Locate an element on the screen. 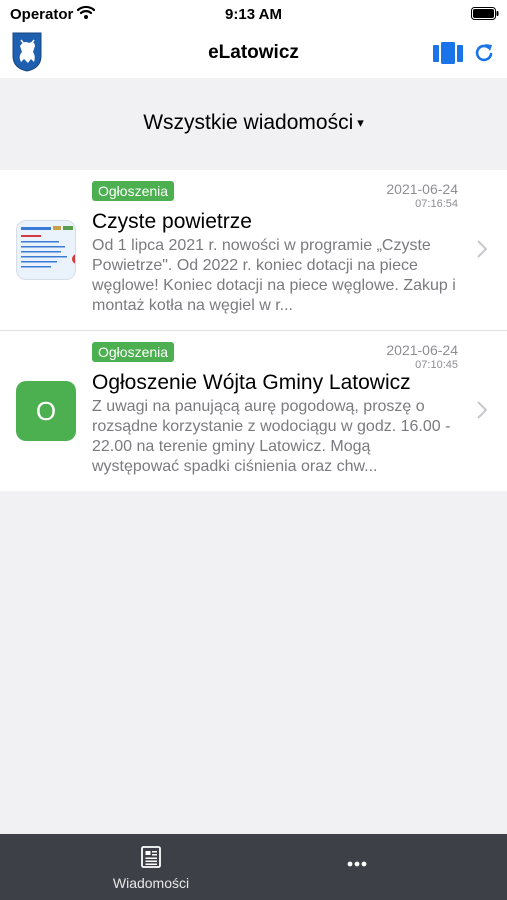 The width and height of the screenshot is (507, 900). news-icon is located at coordinates (151, 857).